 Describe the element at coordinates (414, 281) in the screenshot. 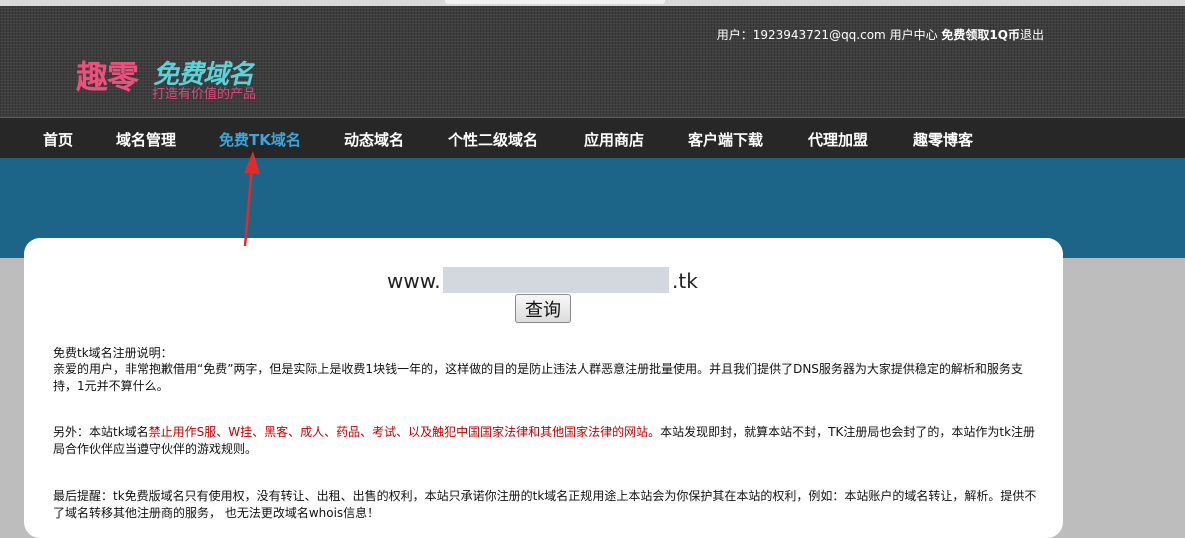

I see `domain-prefix: www.` at that location.